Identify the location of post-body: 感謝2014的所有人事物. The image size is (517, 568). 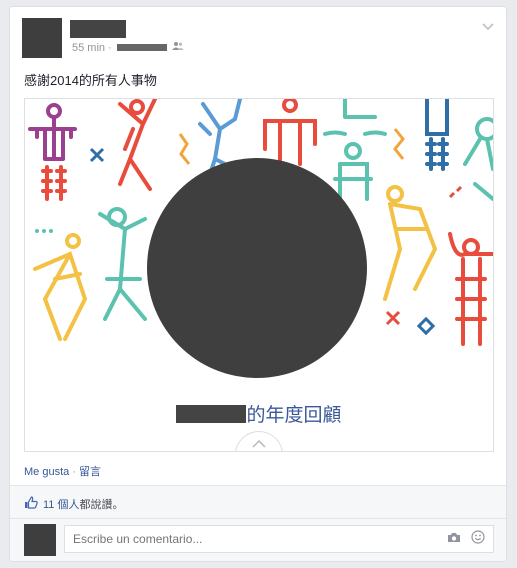
(90, 80).